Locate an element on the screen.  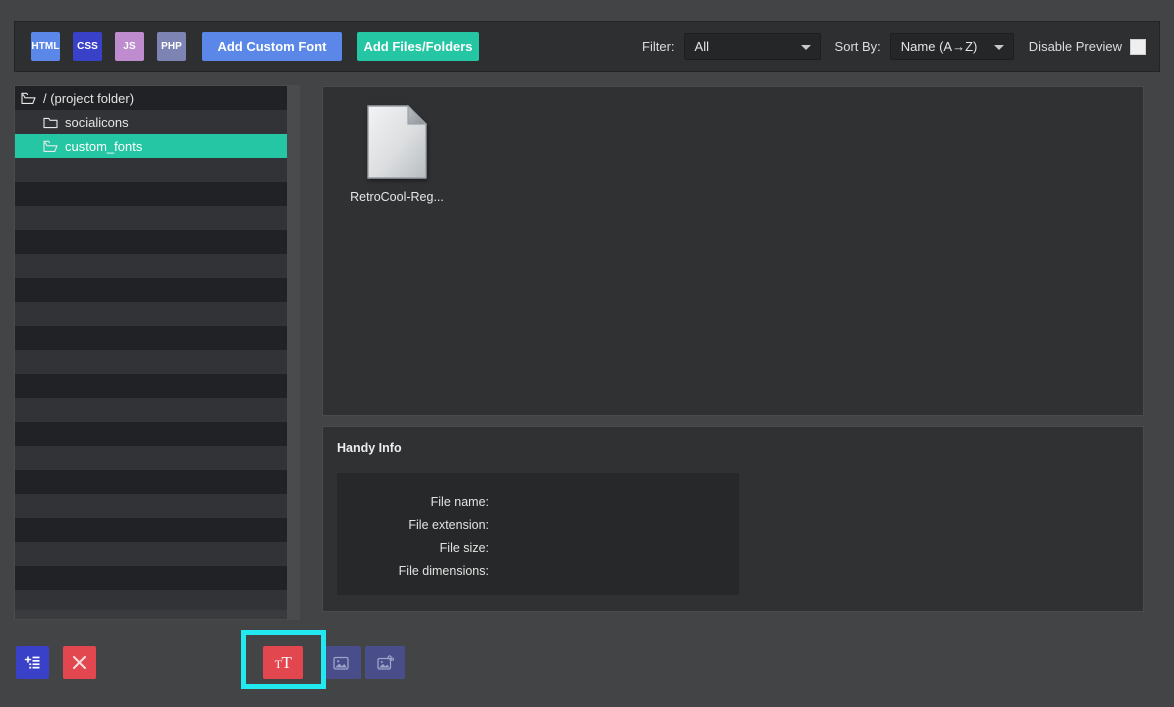
tag-button-css: CSS is located at coordinates (87, 46).